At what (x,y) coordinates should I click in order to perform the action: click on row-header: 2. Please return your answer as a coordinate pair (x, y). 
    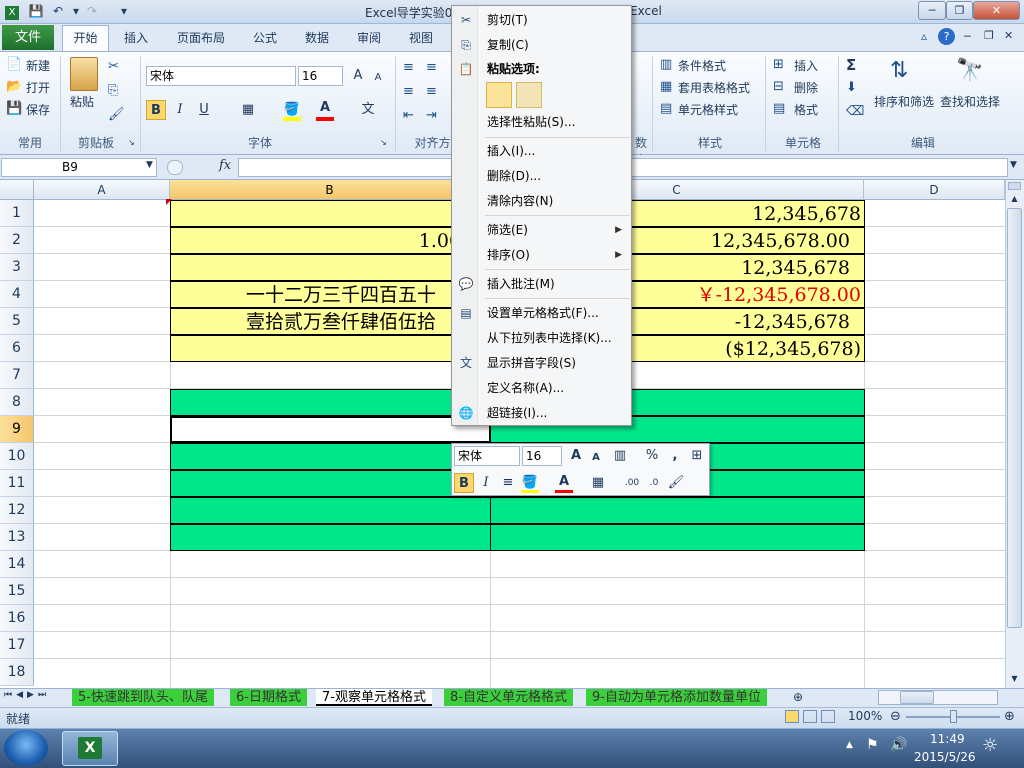
    Looking at the image, I should click on (17, 240).